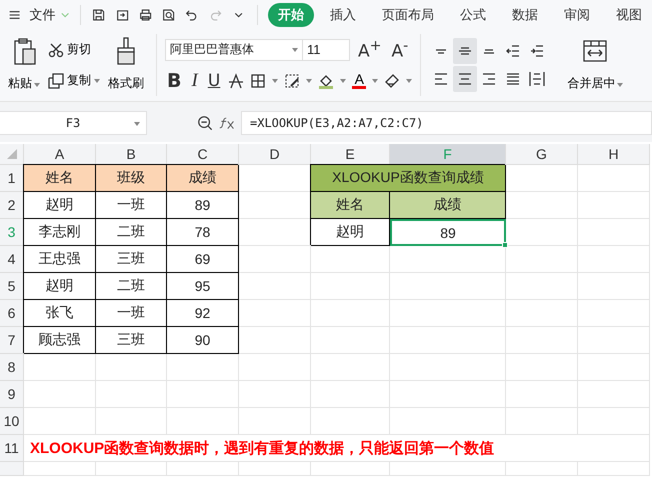 The image size is (652, 477). Describe the element at coordinates (203, 259) in the screenshot. I see `table-cell: 69` at that location.